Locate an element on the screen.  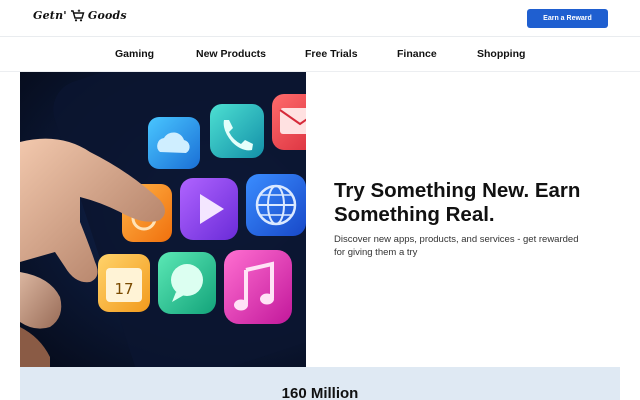
logo: Getn' Goods is located at coordinates (80, 15).